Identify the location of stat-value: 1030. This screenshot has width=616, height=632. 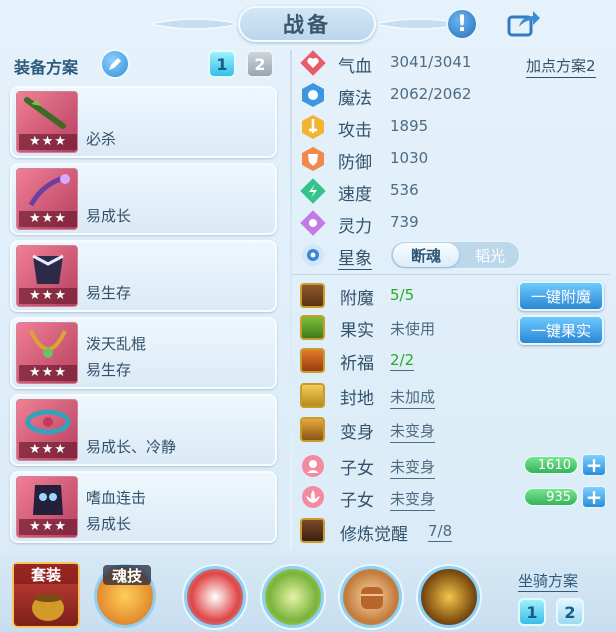
(409, 158).